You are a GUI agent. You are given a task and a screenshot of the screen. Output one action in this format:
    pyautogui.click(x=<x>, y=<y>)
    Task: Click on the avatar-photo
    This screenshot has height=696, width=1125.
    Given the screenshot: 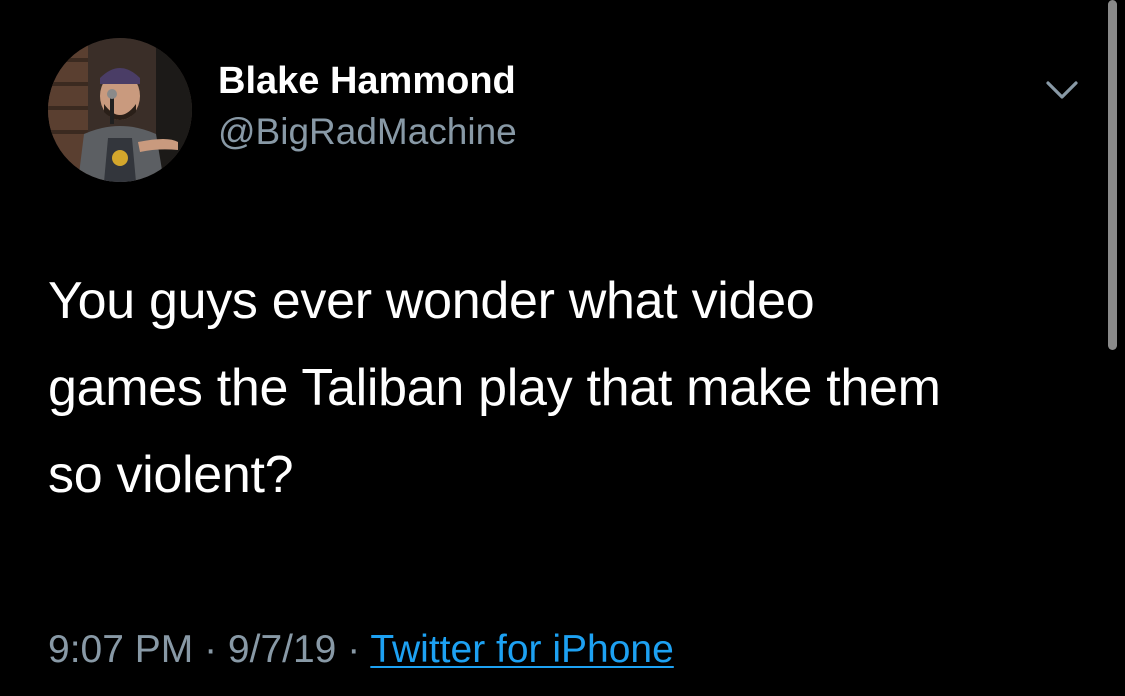 What is the action you would take?
    pyautogui.click(x=120, y=110)
    